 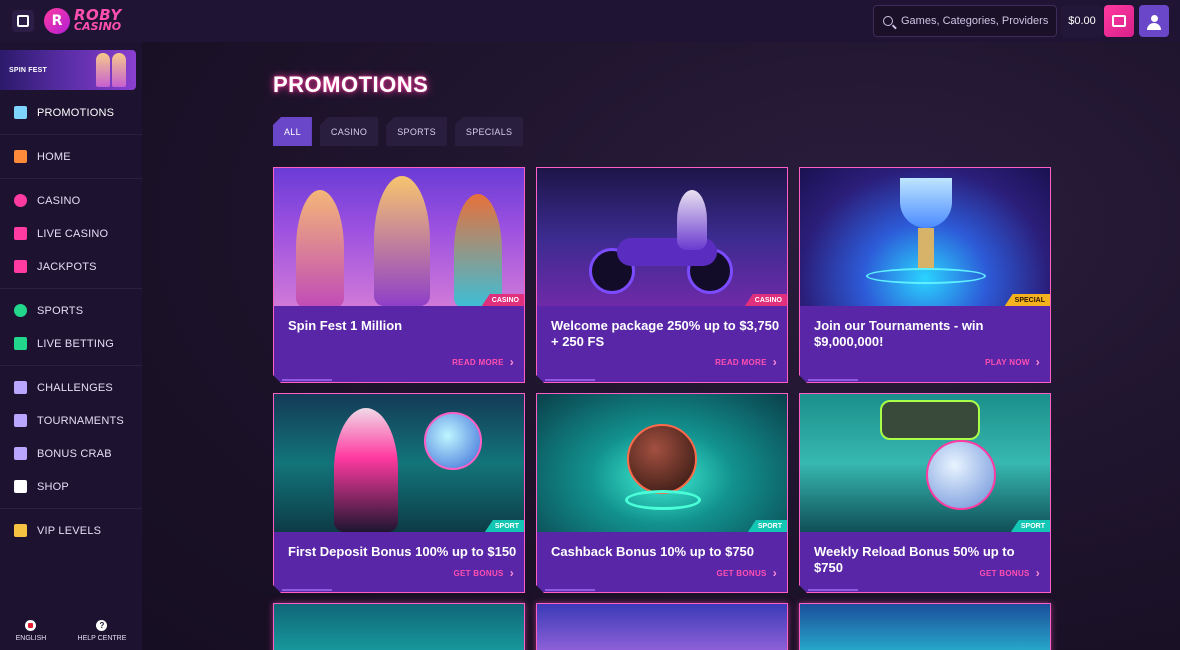 I want to click on wallet-icon, so click(x=1119, y=21).